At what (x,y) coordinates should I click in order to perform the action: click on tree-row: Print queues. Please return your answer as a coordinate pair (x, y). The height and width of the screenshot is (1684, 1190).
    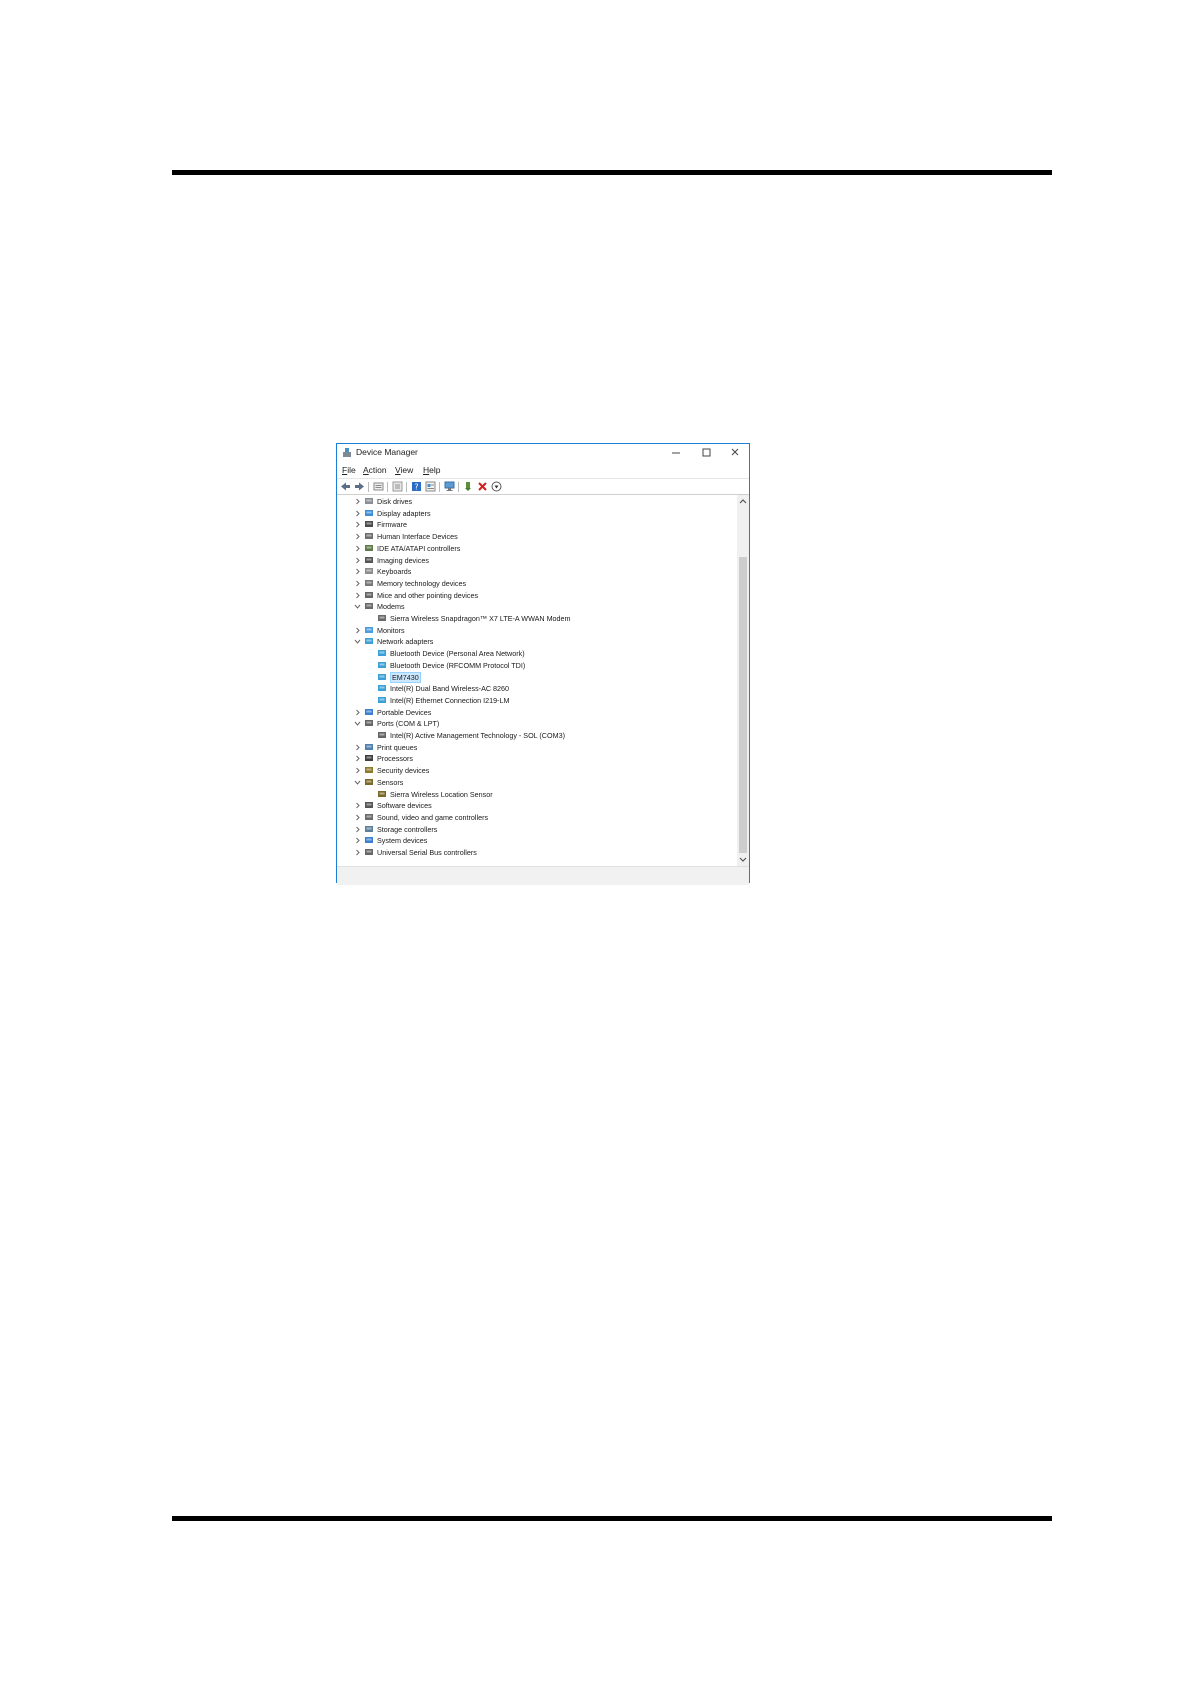
    Looking at the image, I should click on (536, 747).